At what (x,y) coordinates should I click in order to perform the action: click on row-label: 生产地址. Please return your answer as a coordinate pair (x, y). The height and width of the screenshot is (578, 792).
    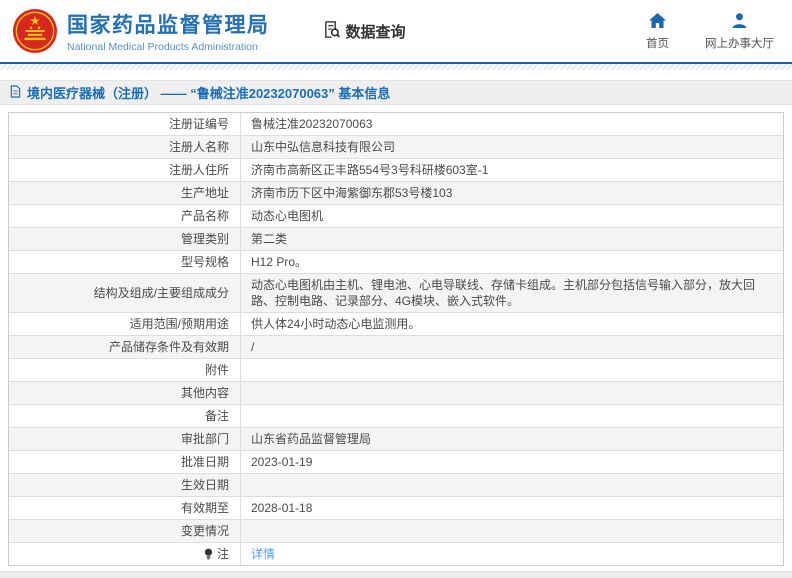
    Looking at the image, I should click on (204, 193).